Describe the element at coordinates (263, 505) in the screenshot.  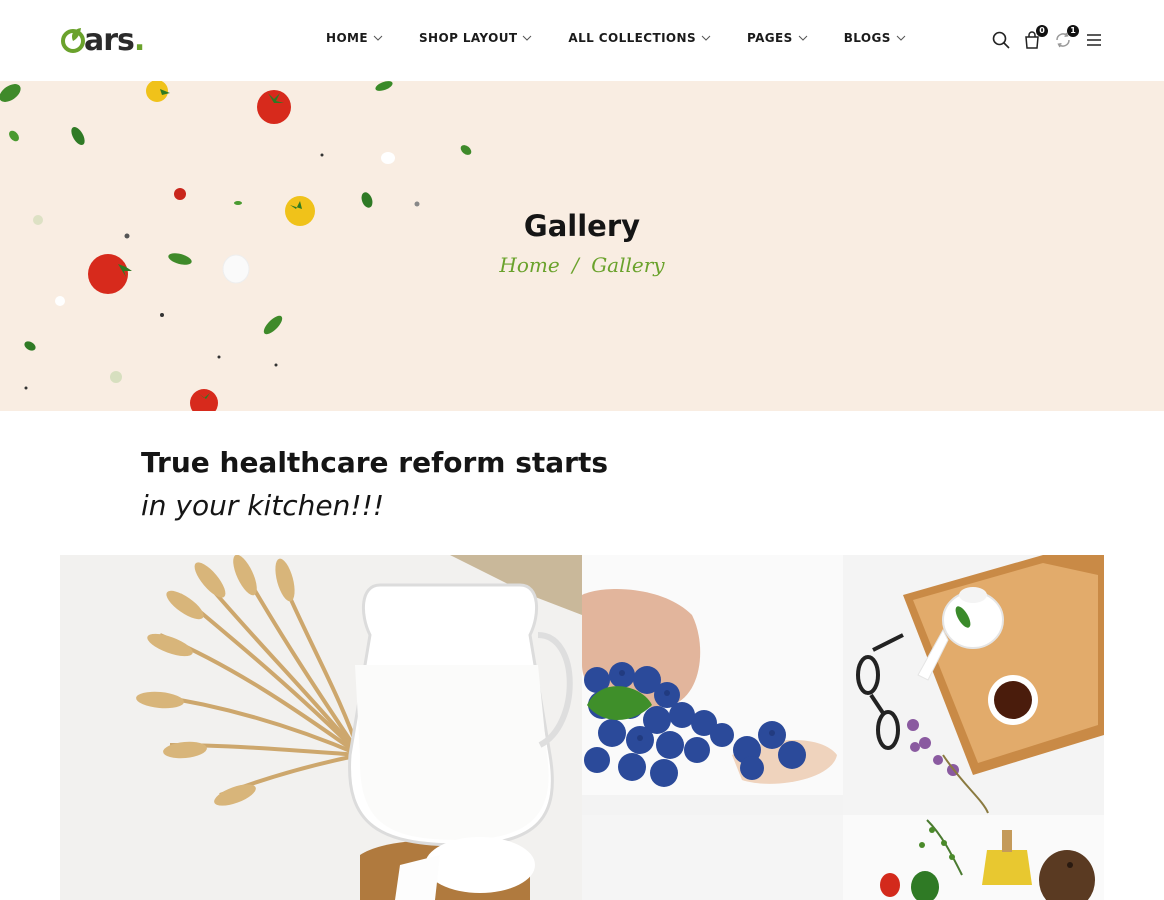
I see `intro-subheading: in your kitchen!!!` at that location.